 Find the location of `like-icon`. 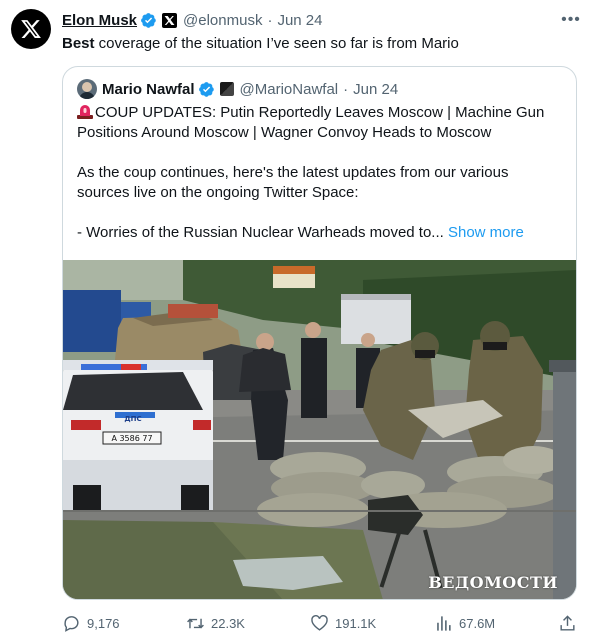

like-icon is located at coordinates (319, 622).